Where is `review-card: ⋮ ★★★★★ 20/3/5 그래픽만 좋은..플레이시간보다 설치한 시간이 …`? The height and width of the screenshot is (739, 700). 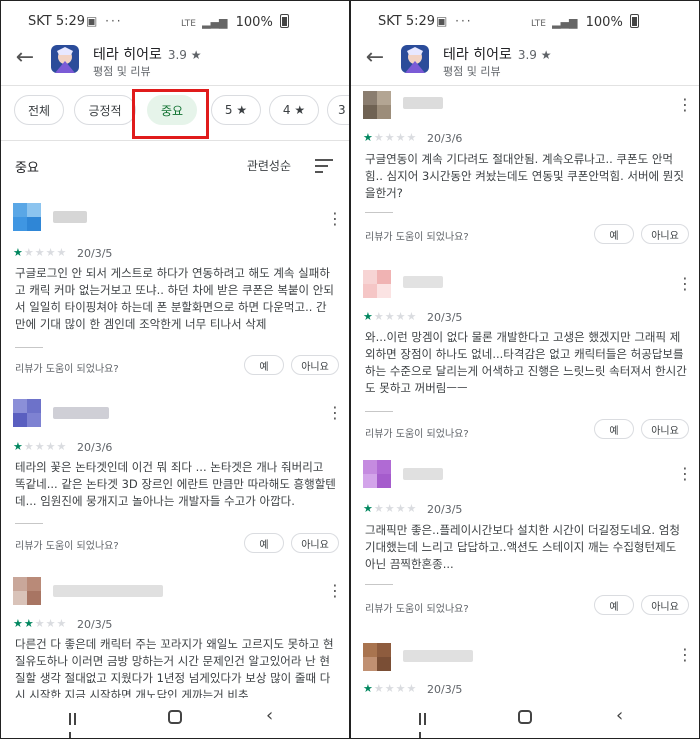
review-card: ⋮ ★★★★★ 20/3/5 그래픽만 좋은..플레이시간보다 설치한 시간이 … is located at coordinates (525, 538).